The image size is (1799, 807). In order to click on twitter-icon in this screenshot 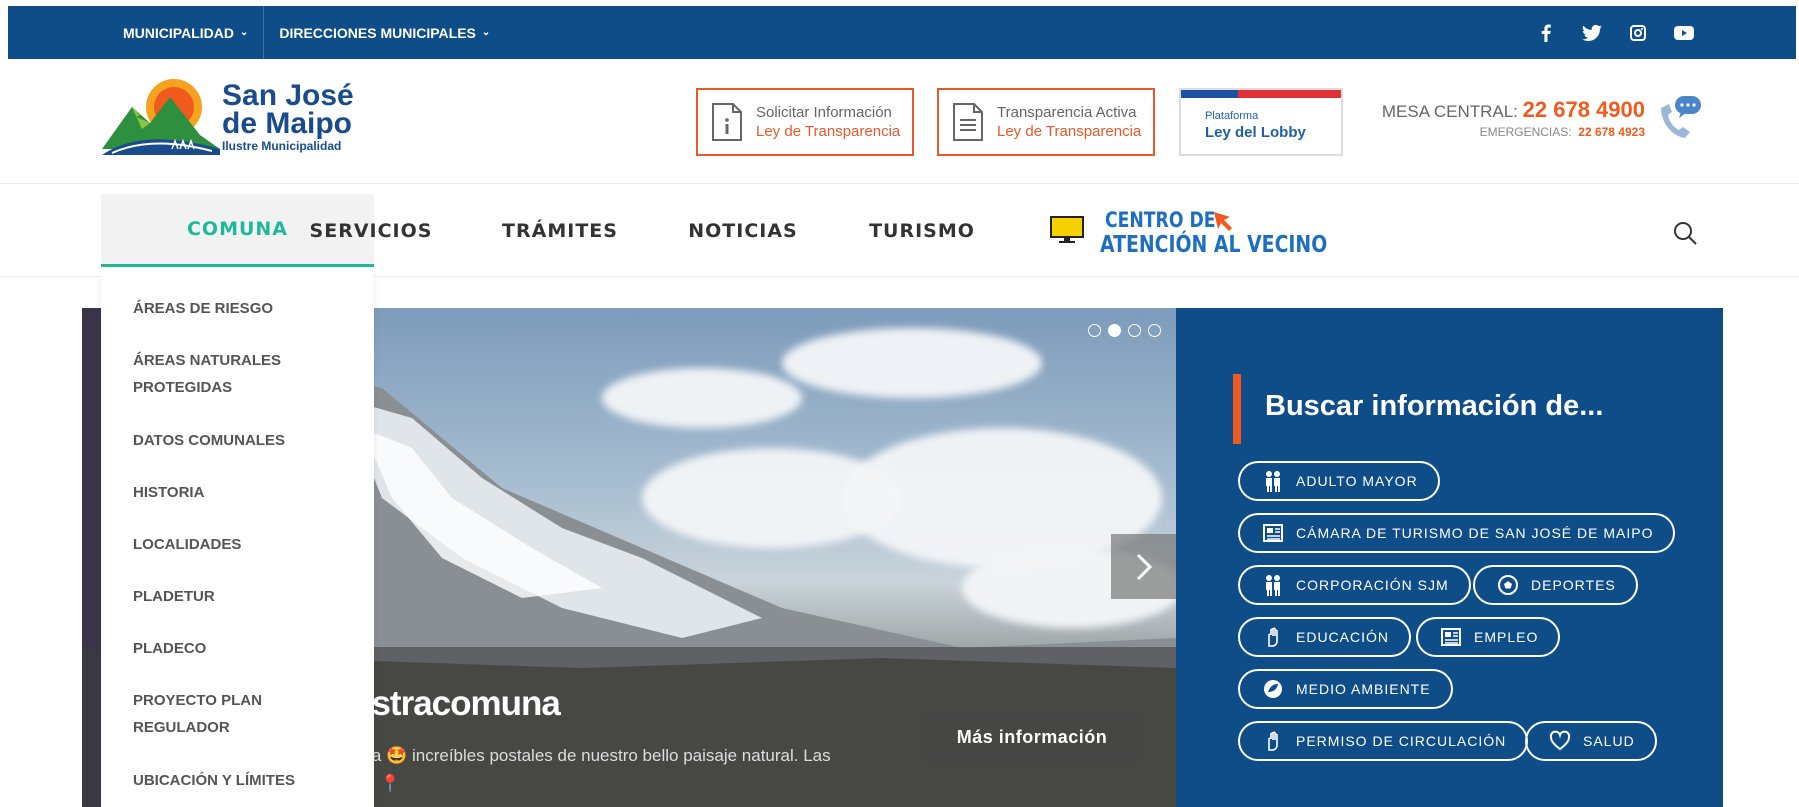, I will do `click(1592, 33)`.